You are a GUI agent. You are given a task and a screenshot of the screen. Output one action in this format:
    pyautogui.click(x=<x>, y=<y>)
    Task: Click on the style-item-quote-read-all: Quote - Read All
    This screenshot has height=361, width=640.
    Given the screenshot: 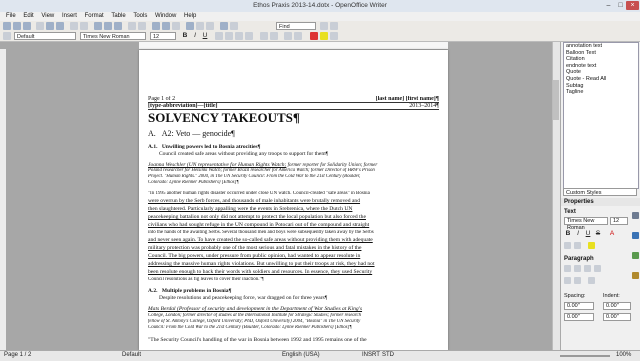 What is the action you would take?
    pyautogui.click(x=601, y=79)
    